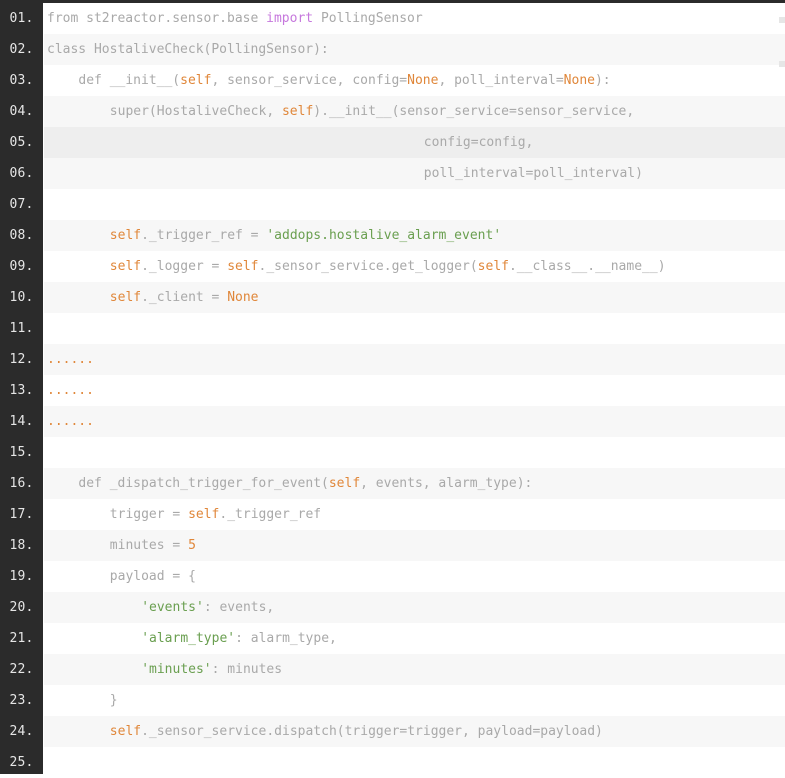 This screenshot has width=785, height=778. What do you see at coordinates (188, 49) in the screenshot?
I see `code-token-plain: class HostaliveCheck(PollingSensor):` at bounding box center [188, 49].